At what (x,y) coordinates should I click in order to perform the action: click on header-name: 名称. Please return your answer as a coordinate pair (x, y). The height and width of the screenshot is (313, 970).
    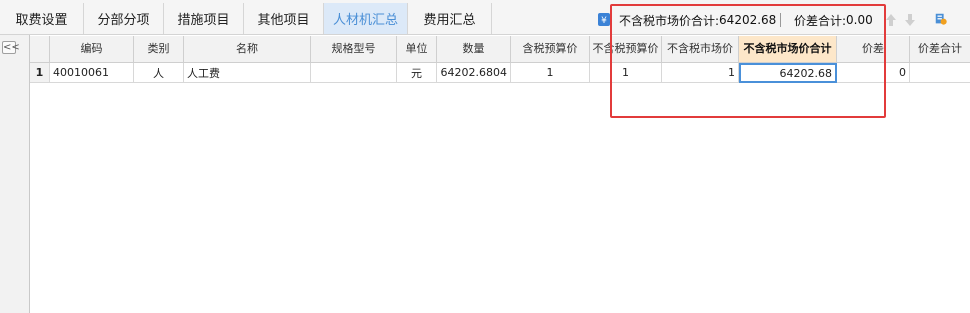
    Looking at the image, I should click on (247, 49).